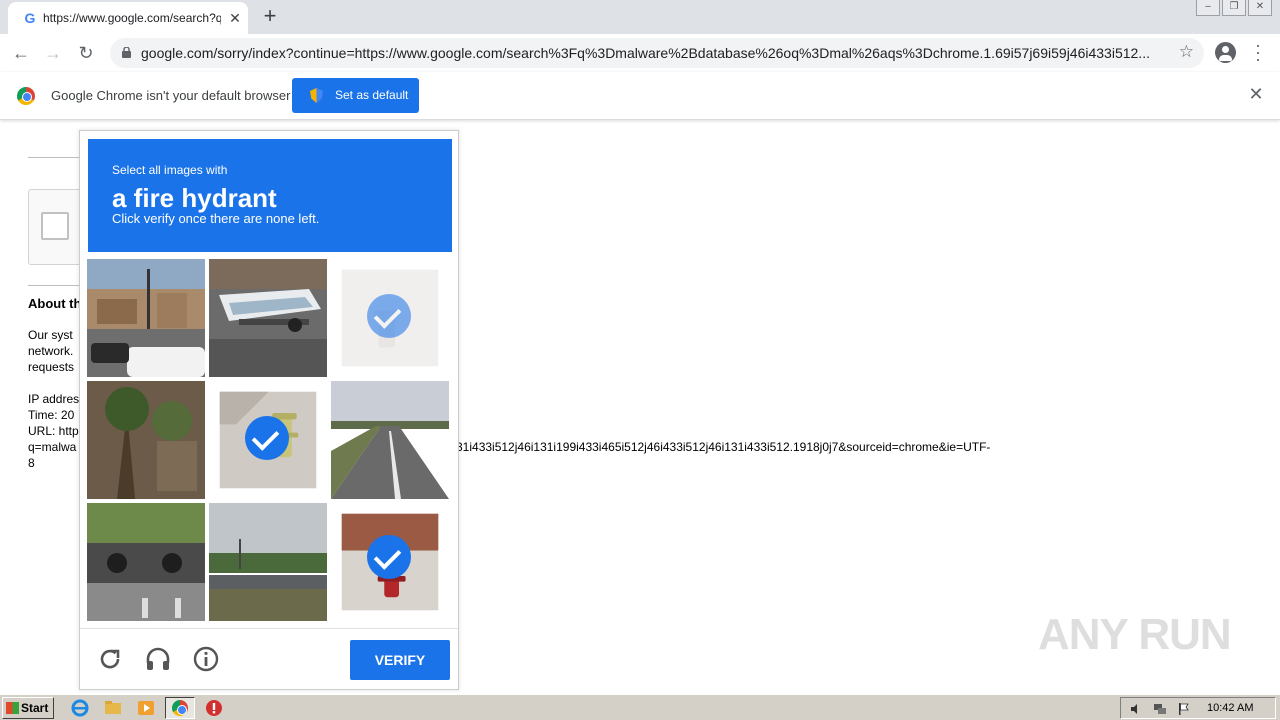 The width and height of the screenshot is (1280, 720). What do you see at coordinates (31, 463) in the screenshot?
I see `url-line: 8` at bounding box center [31, 463].